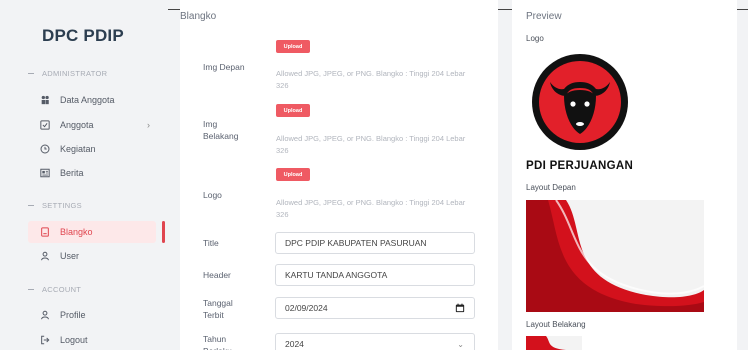  I want to click on tahun-berlaku-value: 2024, so click(294, 344).